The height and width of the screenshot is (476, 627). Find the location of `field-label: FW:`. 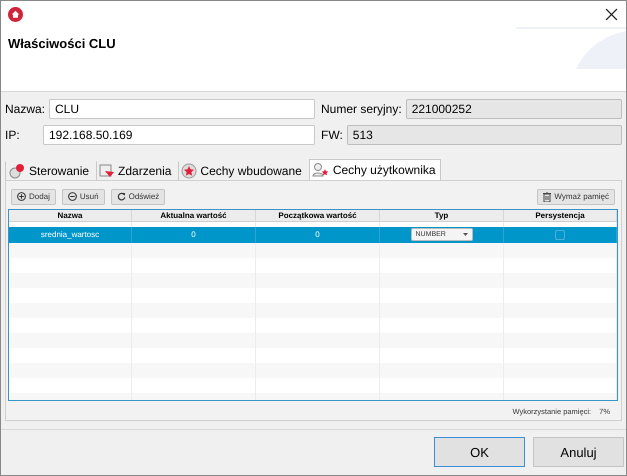

field-label: FW: is located at coordinates (332, 135).